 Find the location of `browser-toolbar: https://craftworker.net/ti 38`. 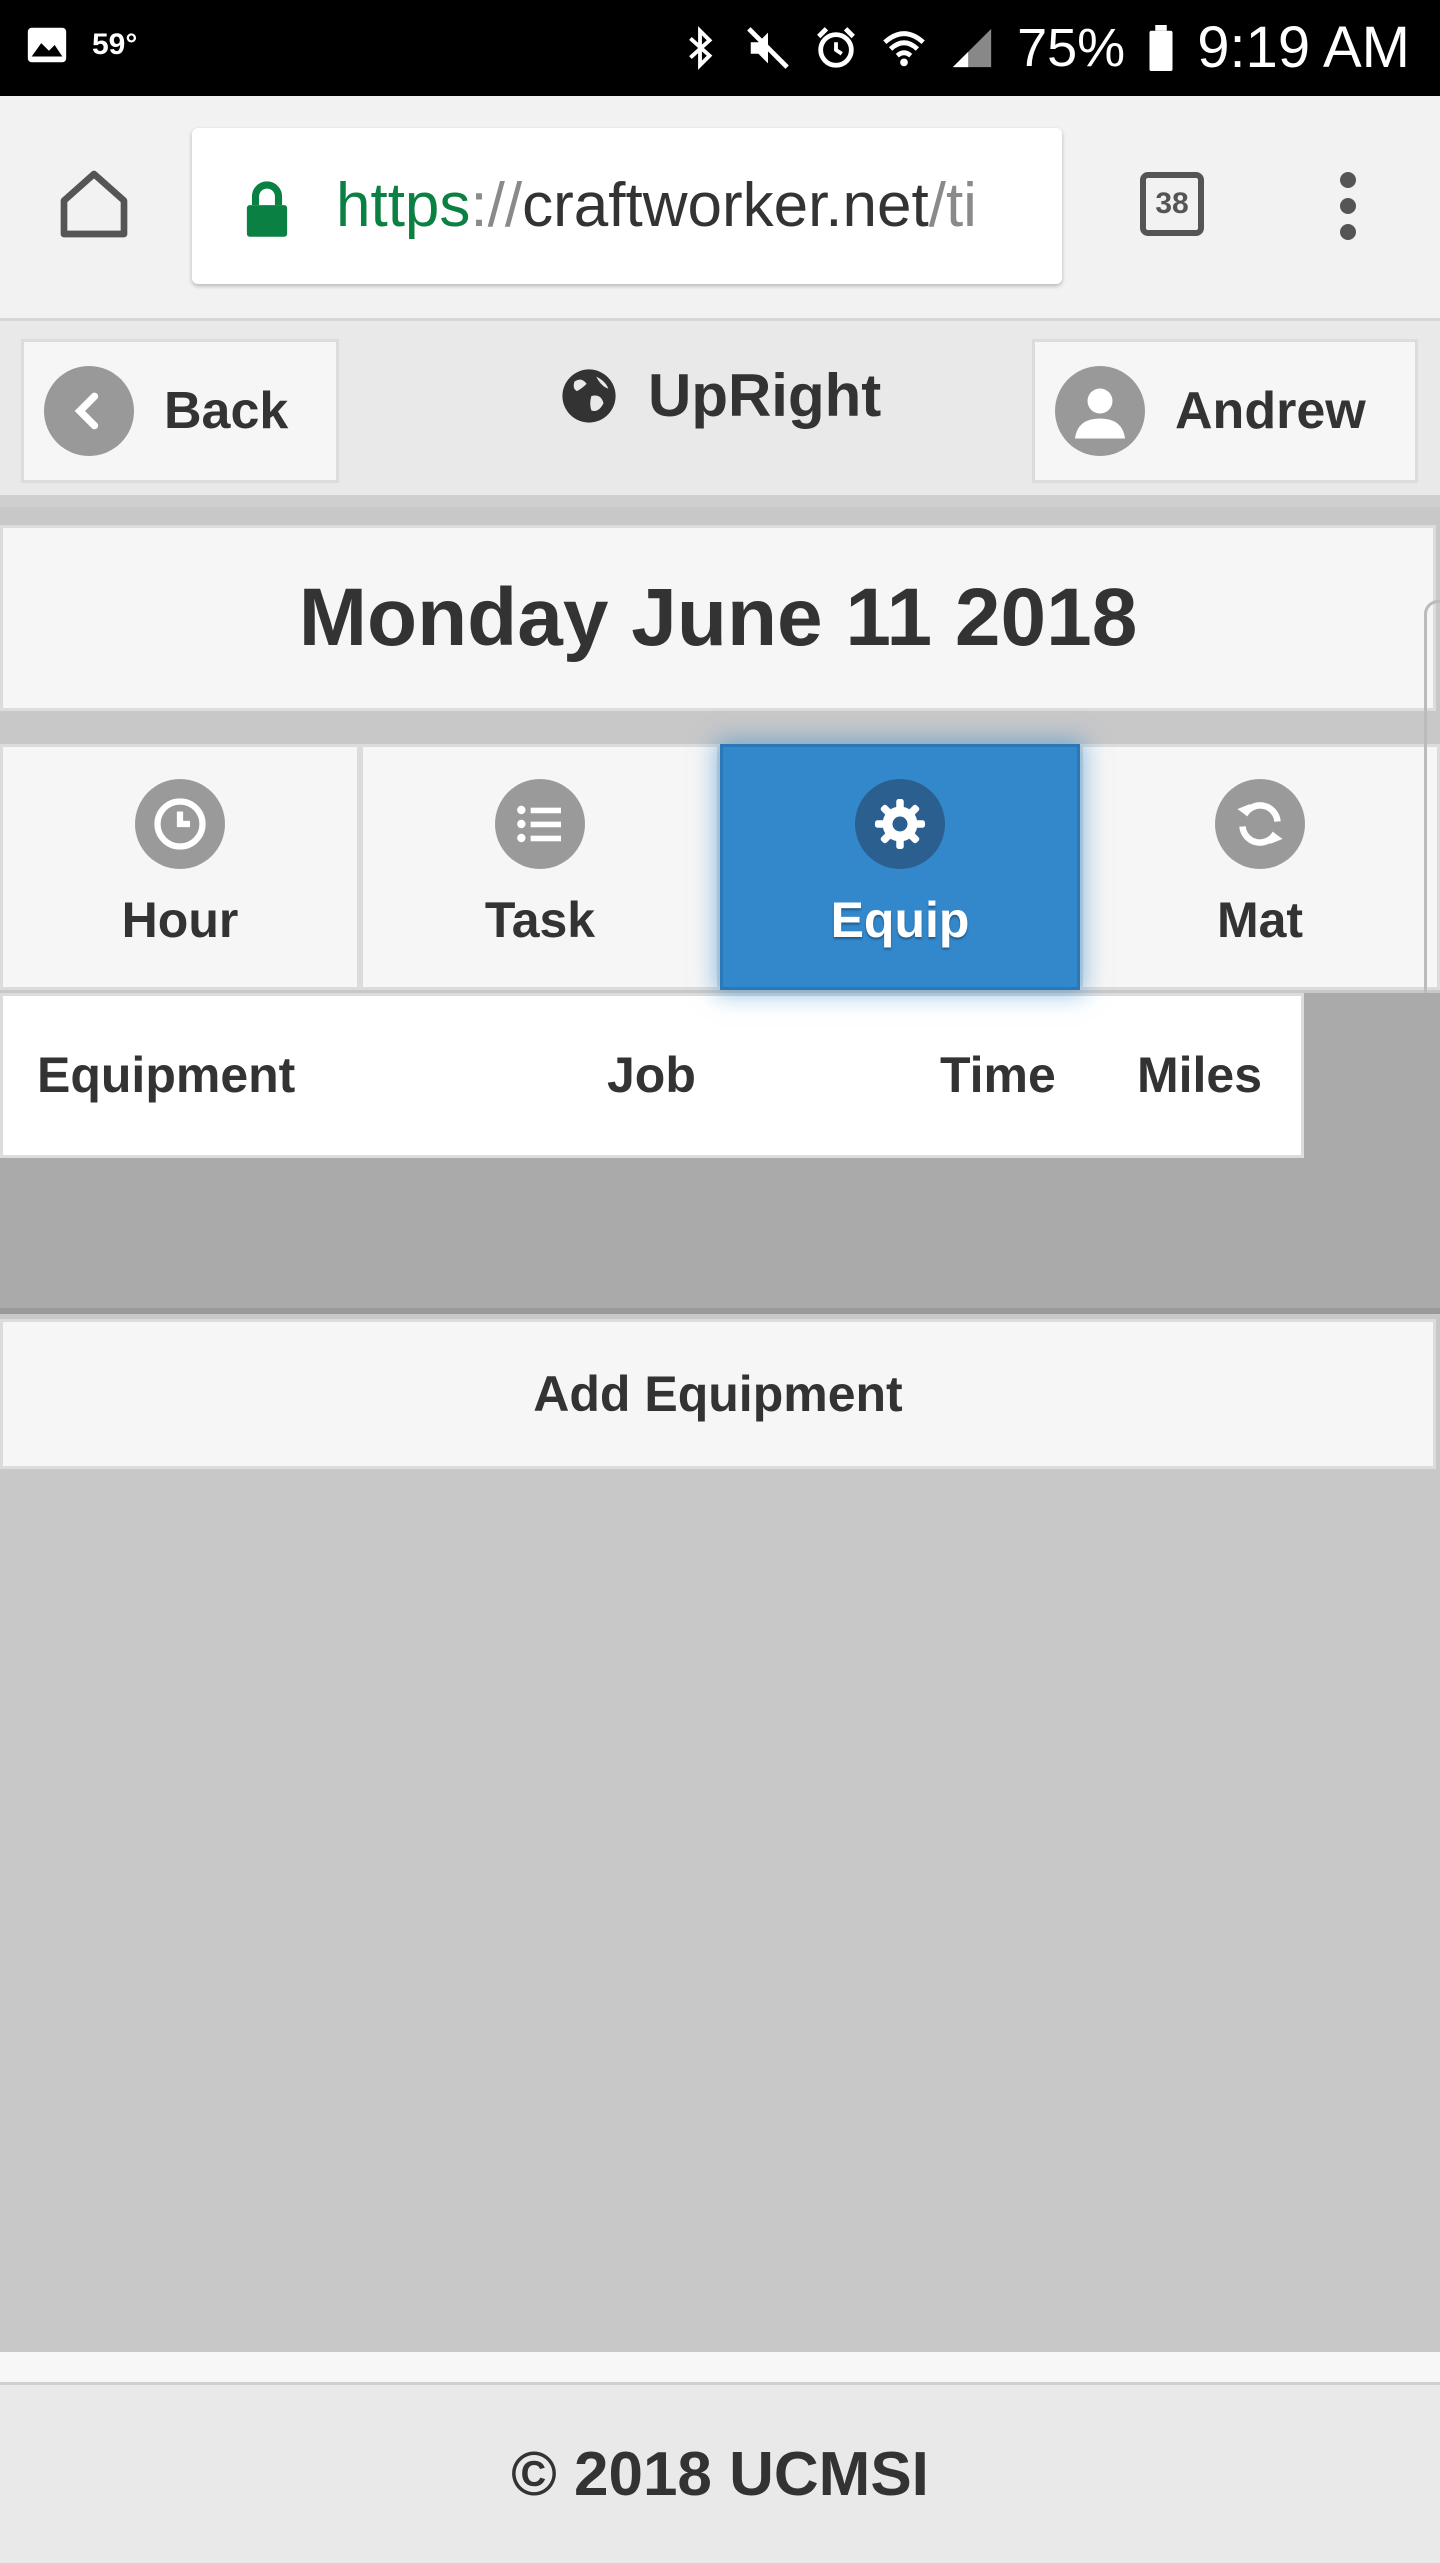

browser-toolbar: https://craftworker.net/ti 38 is located at coordinates (720, 208).